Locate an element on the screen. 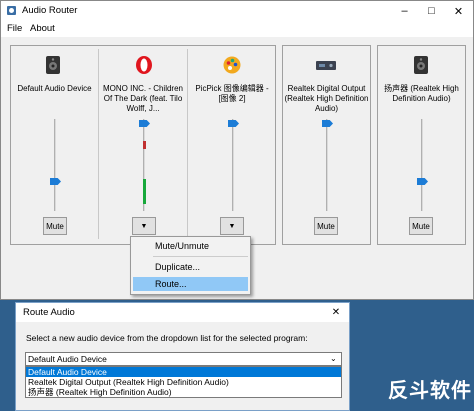 Image resolution: width=474 pixels, height=411 pixels. chevron-down-icon: ⌄ is located at coordinates (333, 358).